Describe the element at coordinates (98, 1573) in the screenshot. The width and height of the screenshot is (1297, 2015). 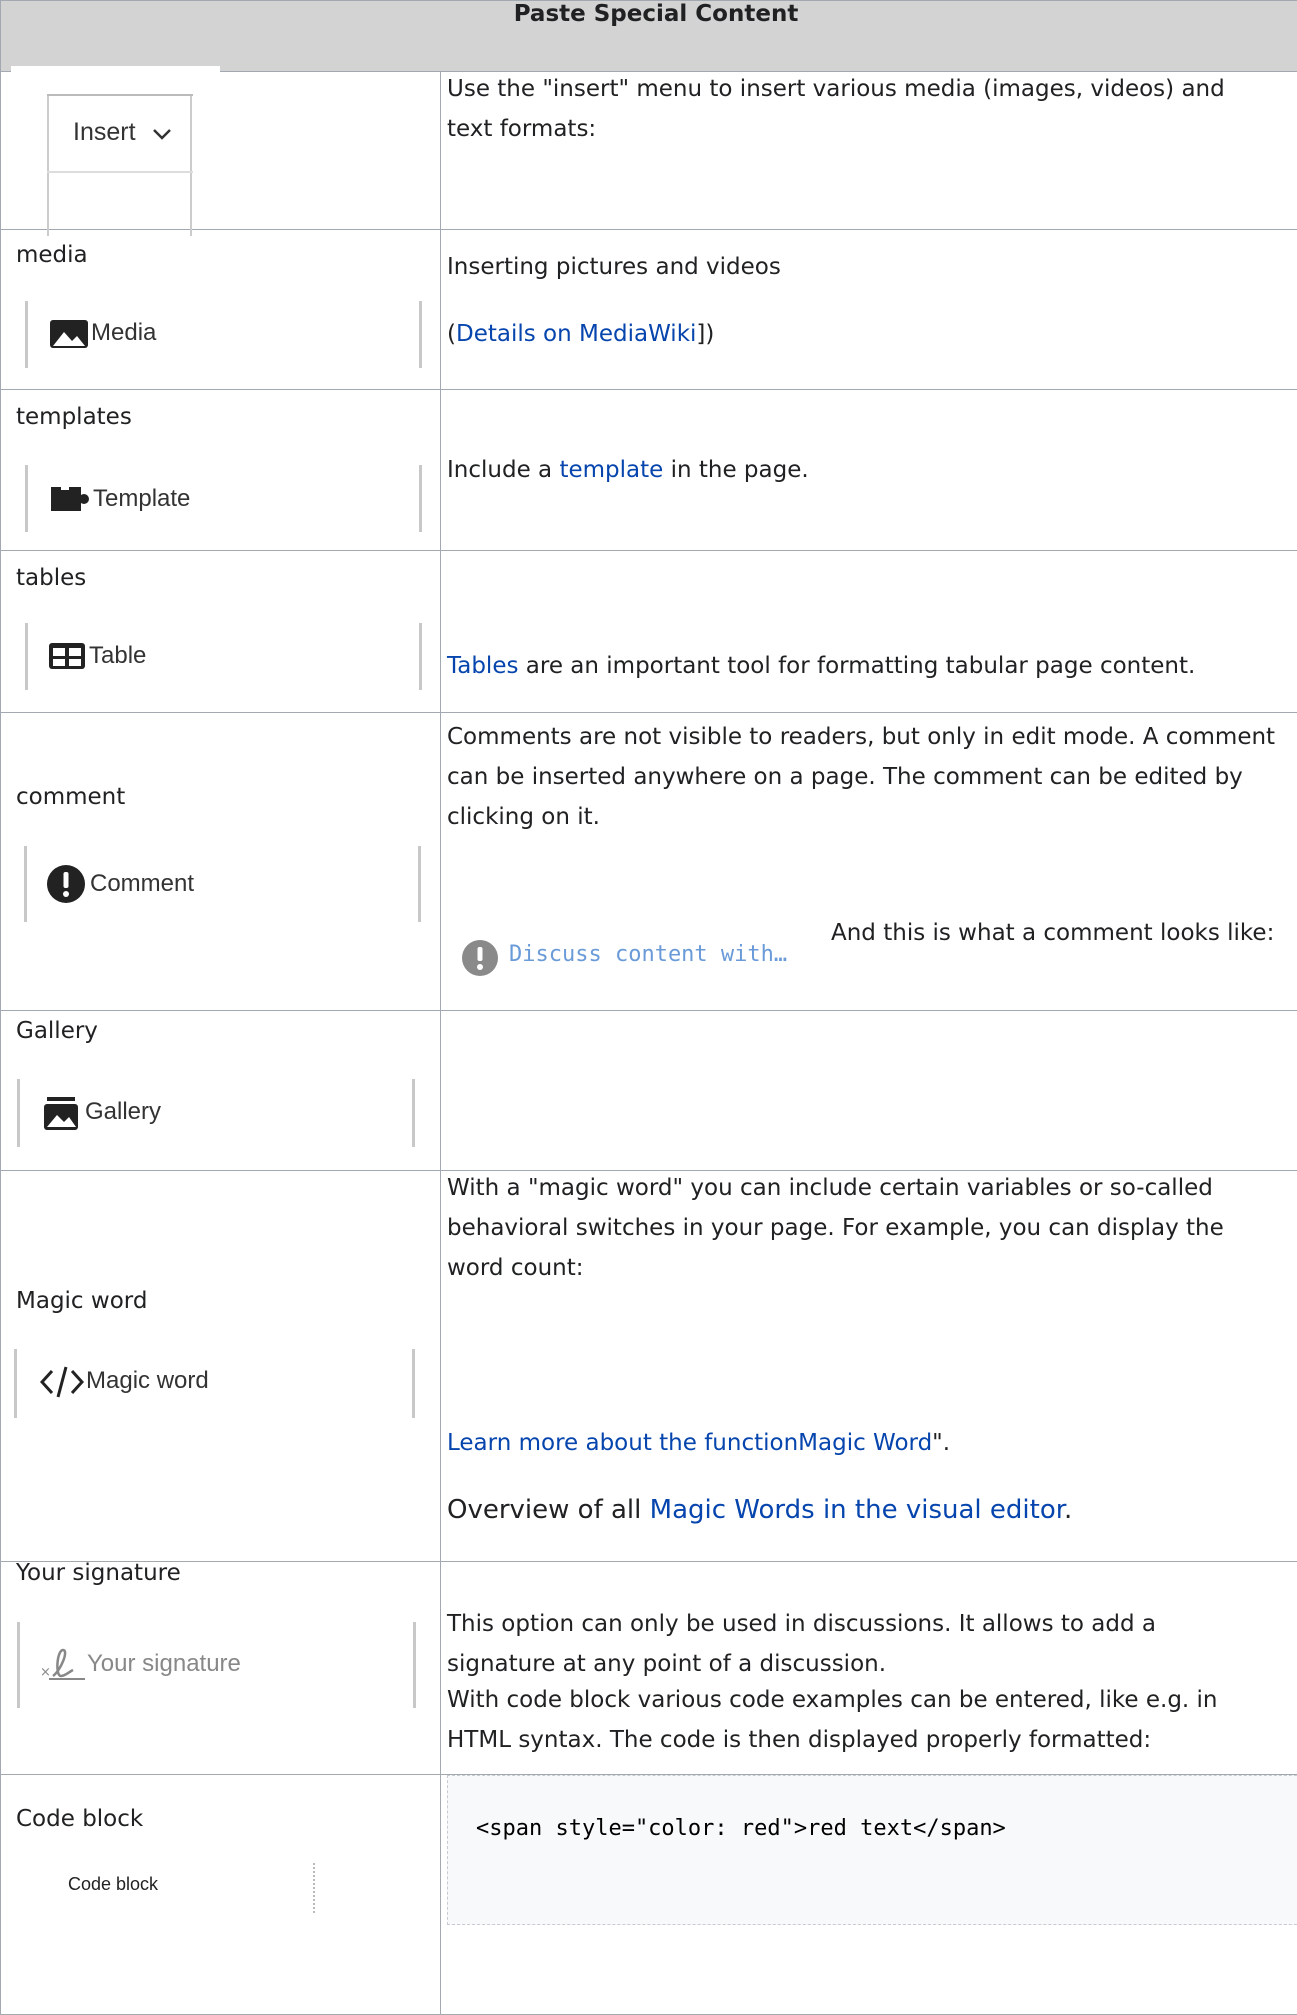
I see `row-label-signature: Your signature` at that location.